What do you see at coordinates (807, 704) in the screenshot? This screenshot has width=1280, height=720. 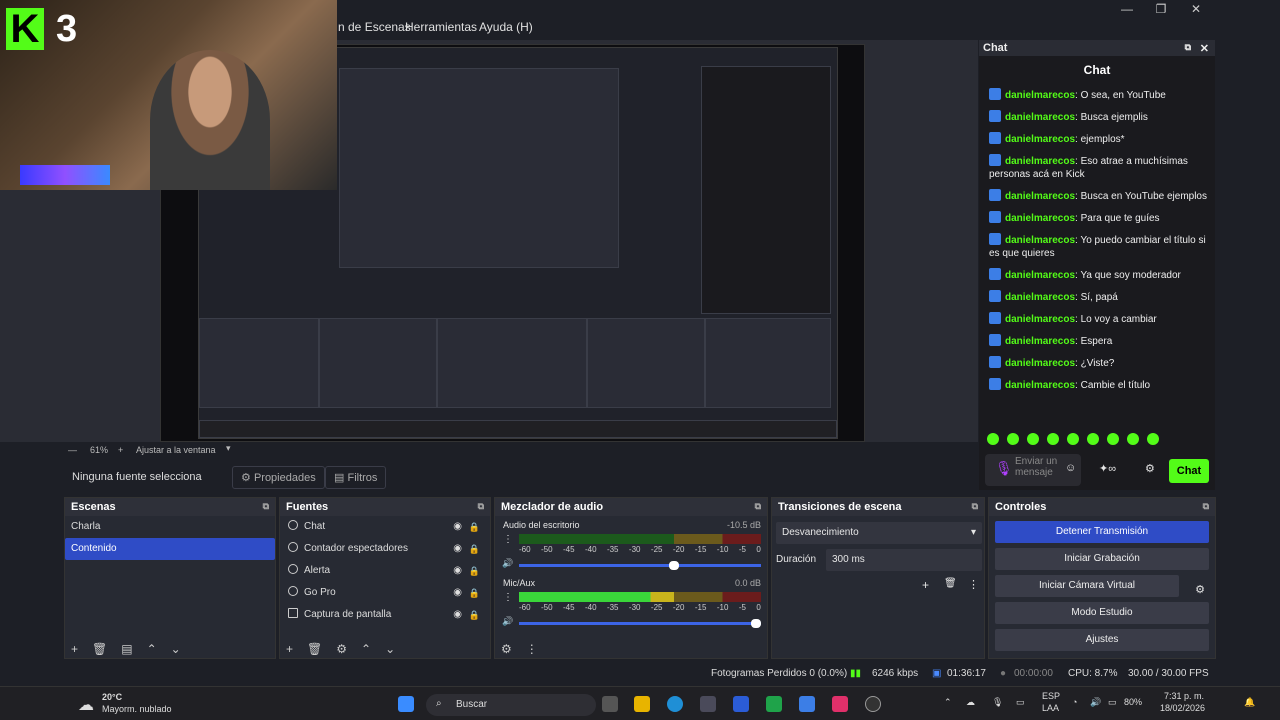 I see `app2-icon` at bounding box center [807, 704].